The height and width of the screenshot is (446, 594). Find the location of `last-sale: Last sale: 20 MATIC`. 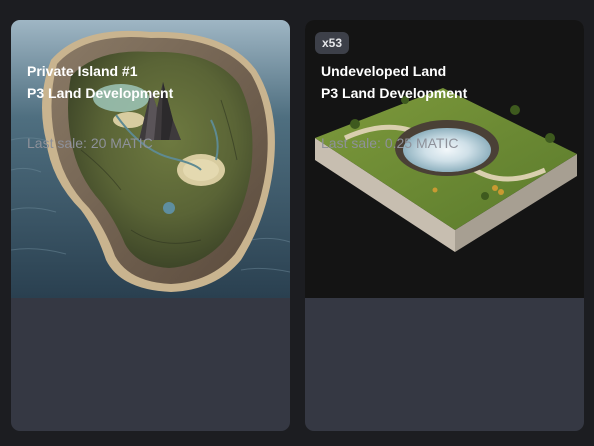

last-sale: Last sale: 20 MATIC is located at coordinates (90, 143).